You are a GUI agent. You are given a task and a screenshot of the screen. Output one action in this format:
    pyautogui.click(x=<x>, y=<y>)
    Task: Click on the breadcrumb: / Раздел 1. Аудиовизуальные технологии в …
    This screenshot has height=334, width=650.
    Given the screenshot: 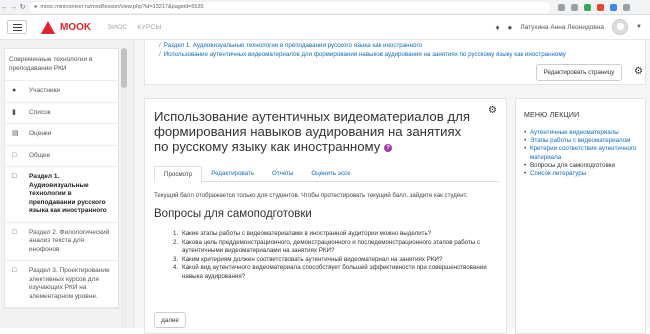 What is the action you would take?
    pyautogui.click(x=362, y=50)
    